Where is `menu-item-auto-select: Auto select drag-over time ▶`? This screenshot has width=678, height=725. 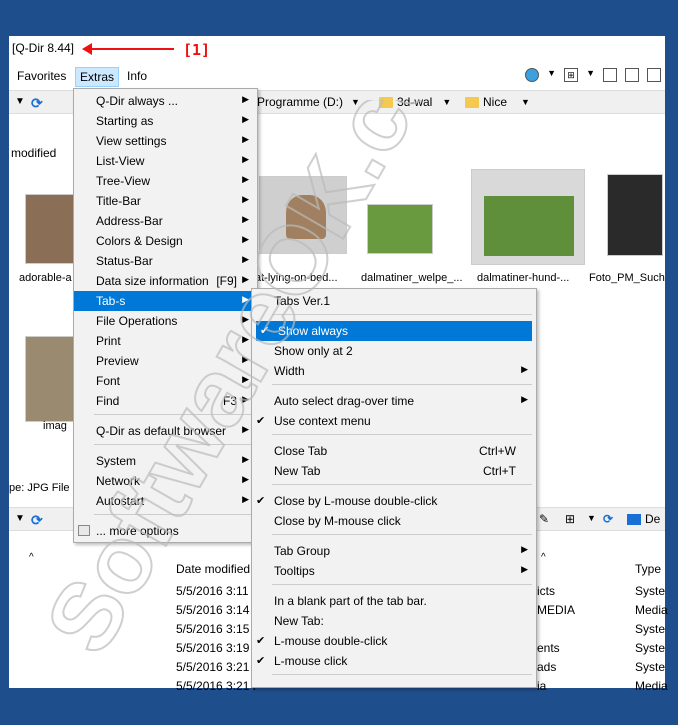
menu-item-auto-select: Auto select drag-over time ▶ is located at coordinates (394, 401).